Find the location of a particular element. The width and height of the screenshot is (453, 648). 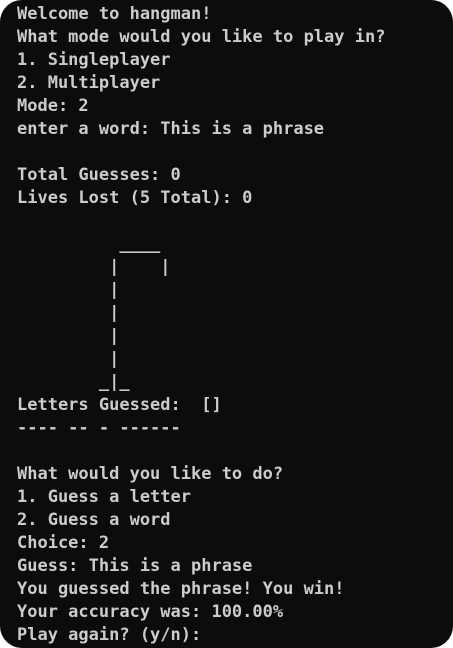

mode-option-multiplayer: 2. Multiplayer is located at coordinates (89, 83).